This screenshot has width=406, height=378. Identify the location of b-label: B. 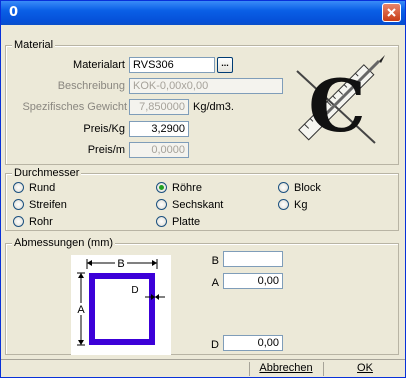
(215, 261).